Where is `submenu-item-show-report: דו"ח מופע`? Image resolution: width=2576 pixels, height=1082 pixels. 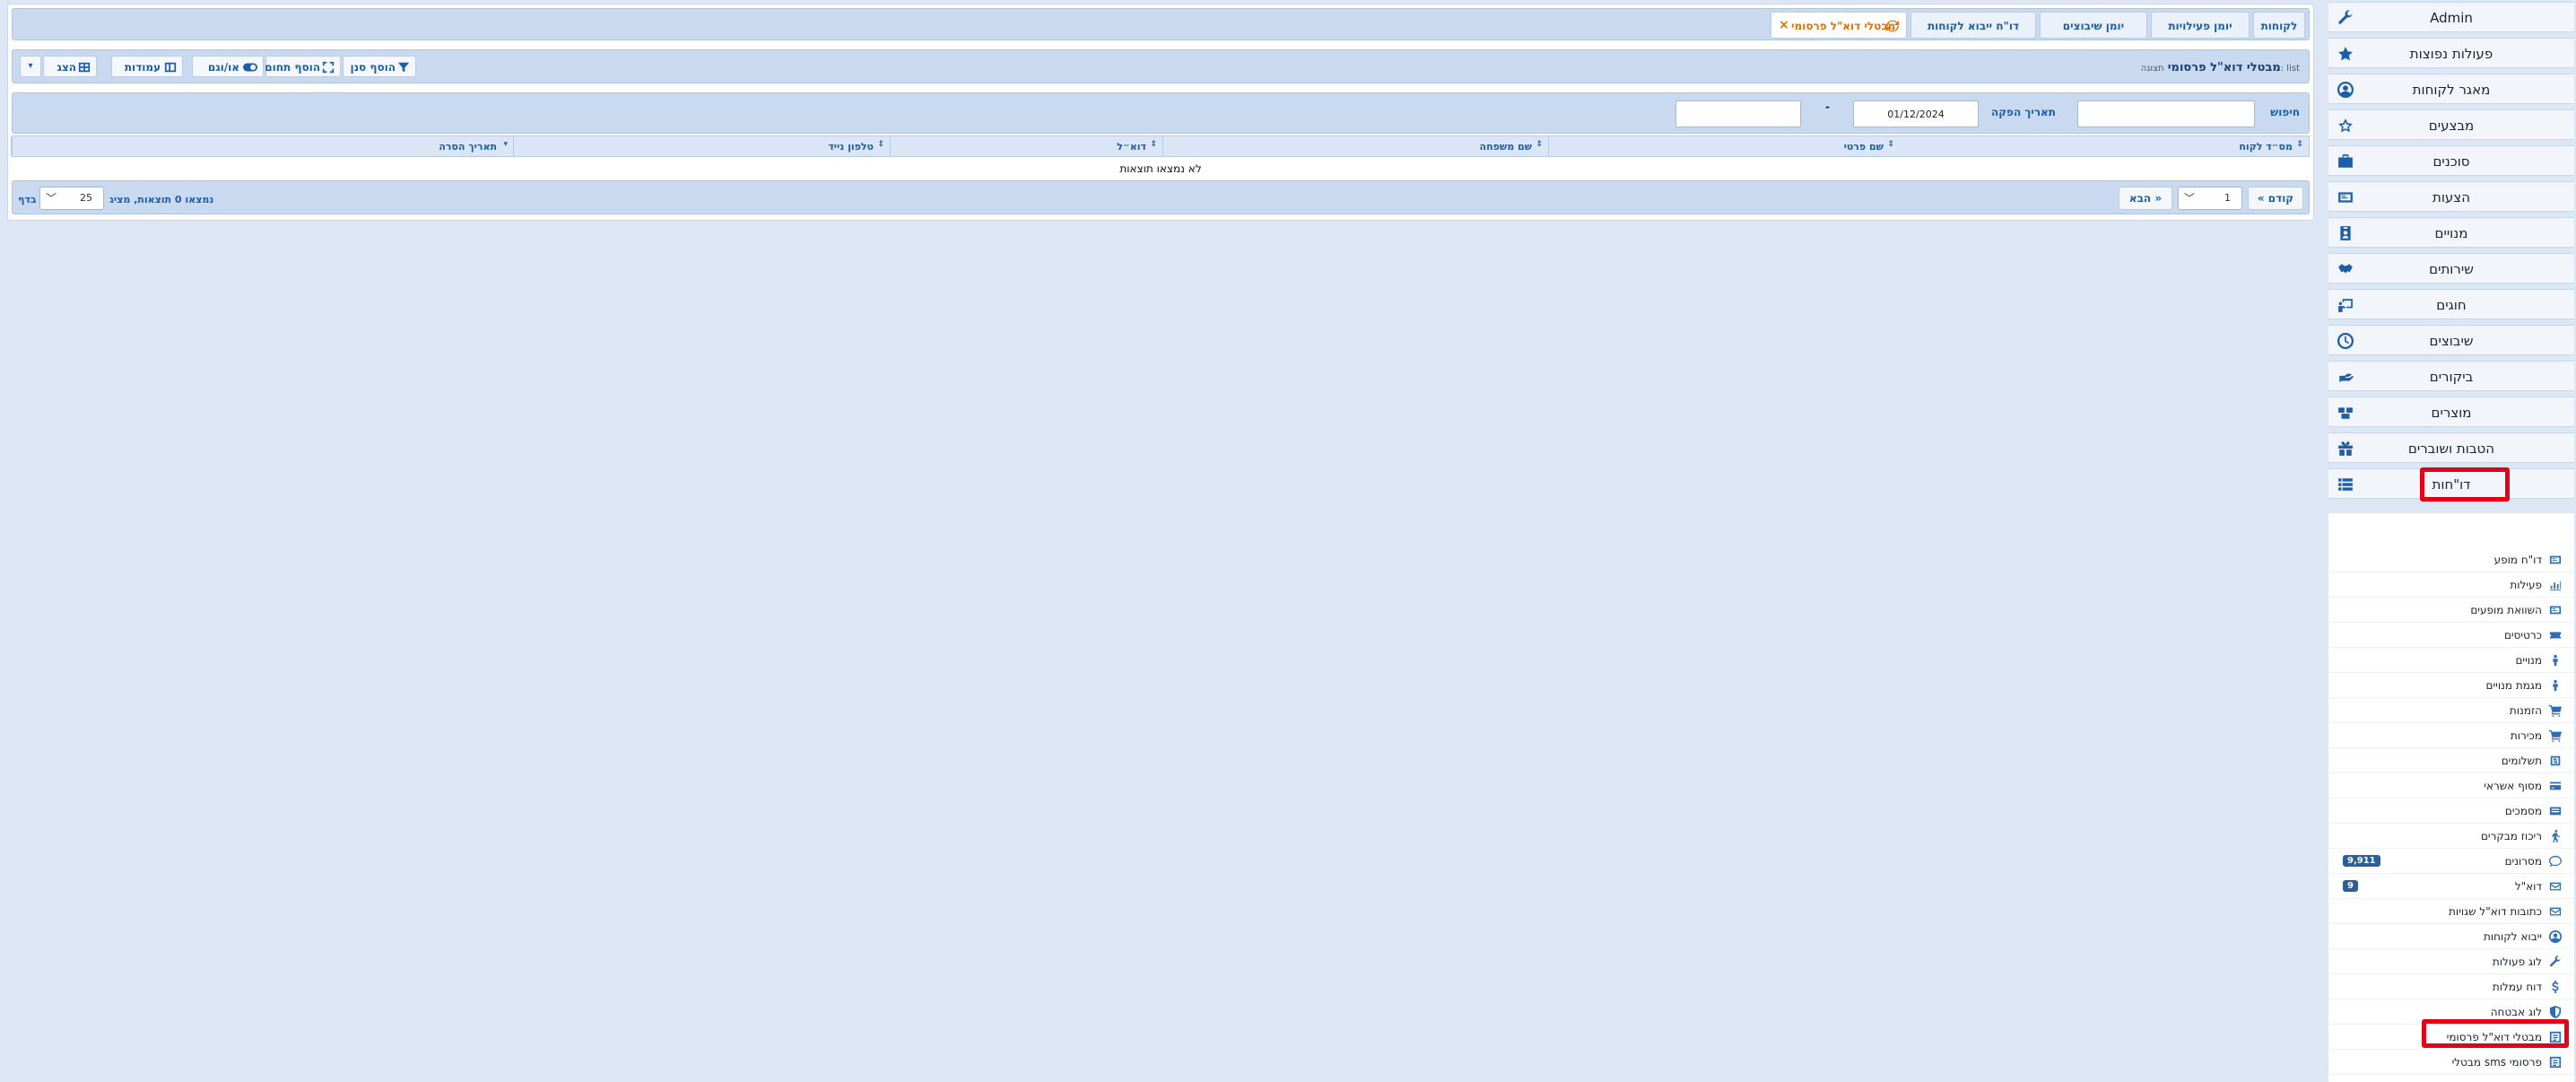 submenu-item-show-report: דו"ח מופע is located at coordinates (2451, 559).